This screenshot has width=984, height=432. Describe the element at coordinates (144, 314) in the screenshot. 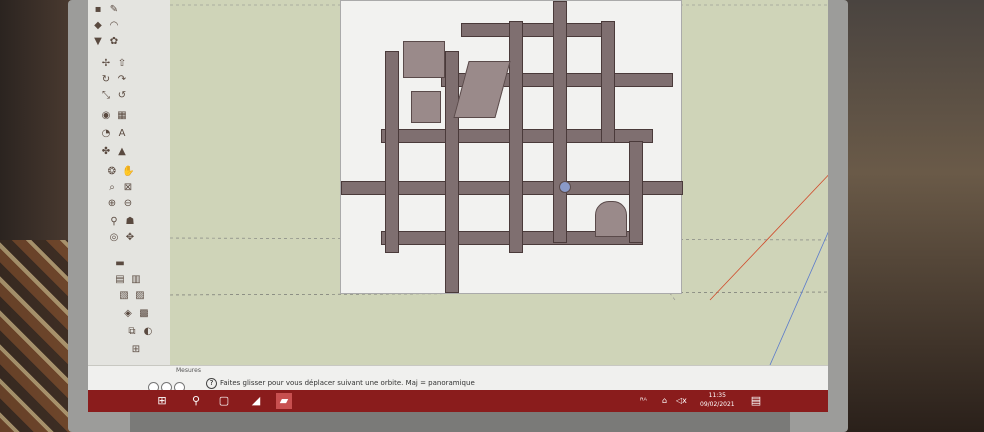

I see `scenes-icon: ▩` at that location.